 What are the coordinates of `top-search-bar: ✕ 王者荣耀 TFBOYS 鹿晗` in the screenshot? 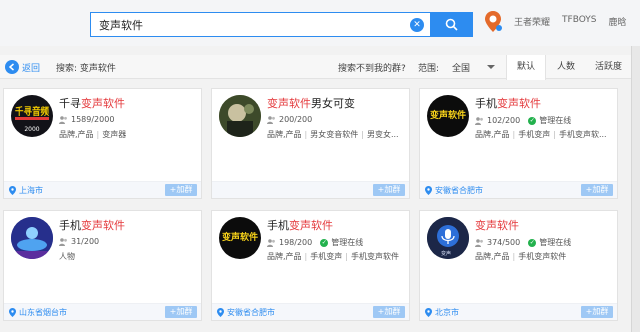 It's located at (320, 23).